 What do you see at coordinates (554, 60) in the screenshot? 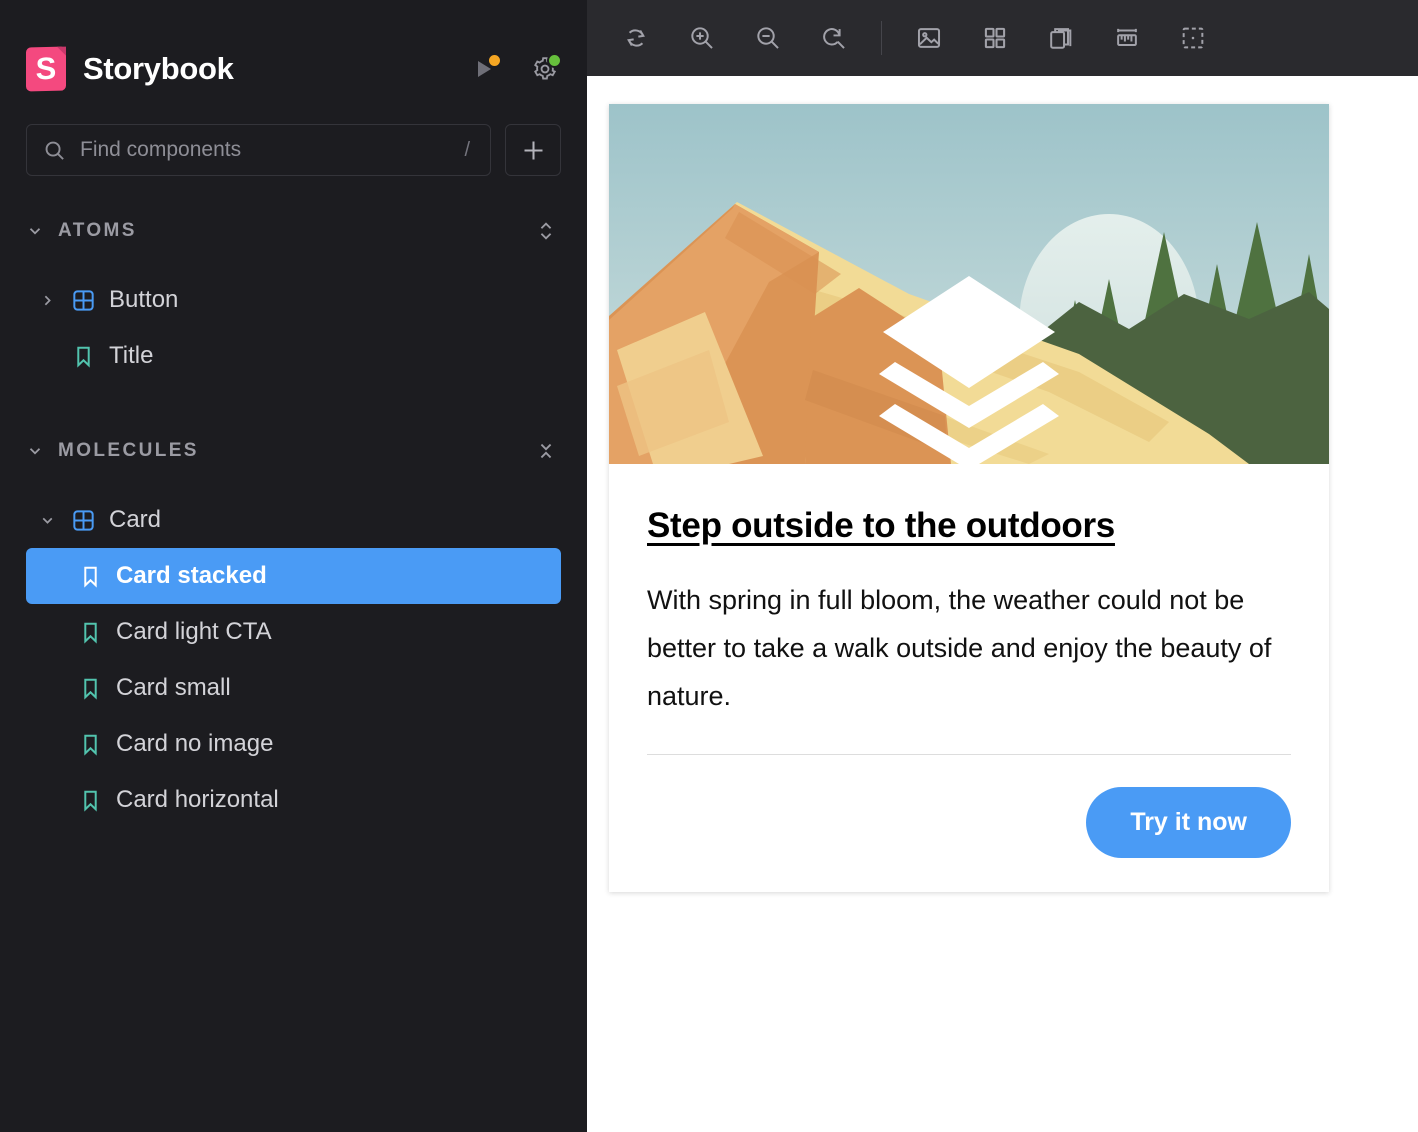
I see `settings-status-badge` at bounding box center [554, 60].